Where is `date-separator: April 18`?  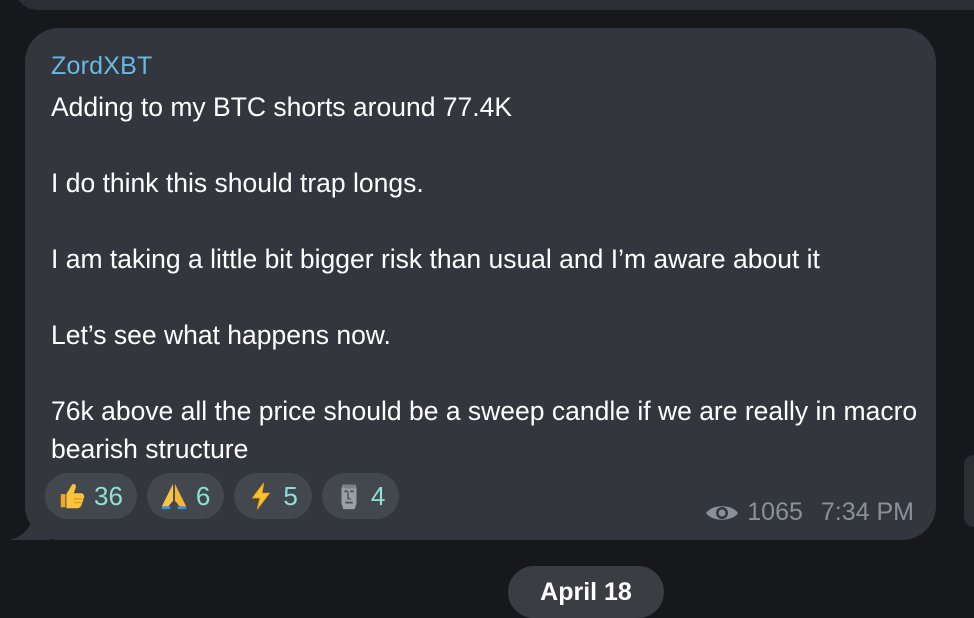
date-separator: April 18 is located at coordinates (586, 592).